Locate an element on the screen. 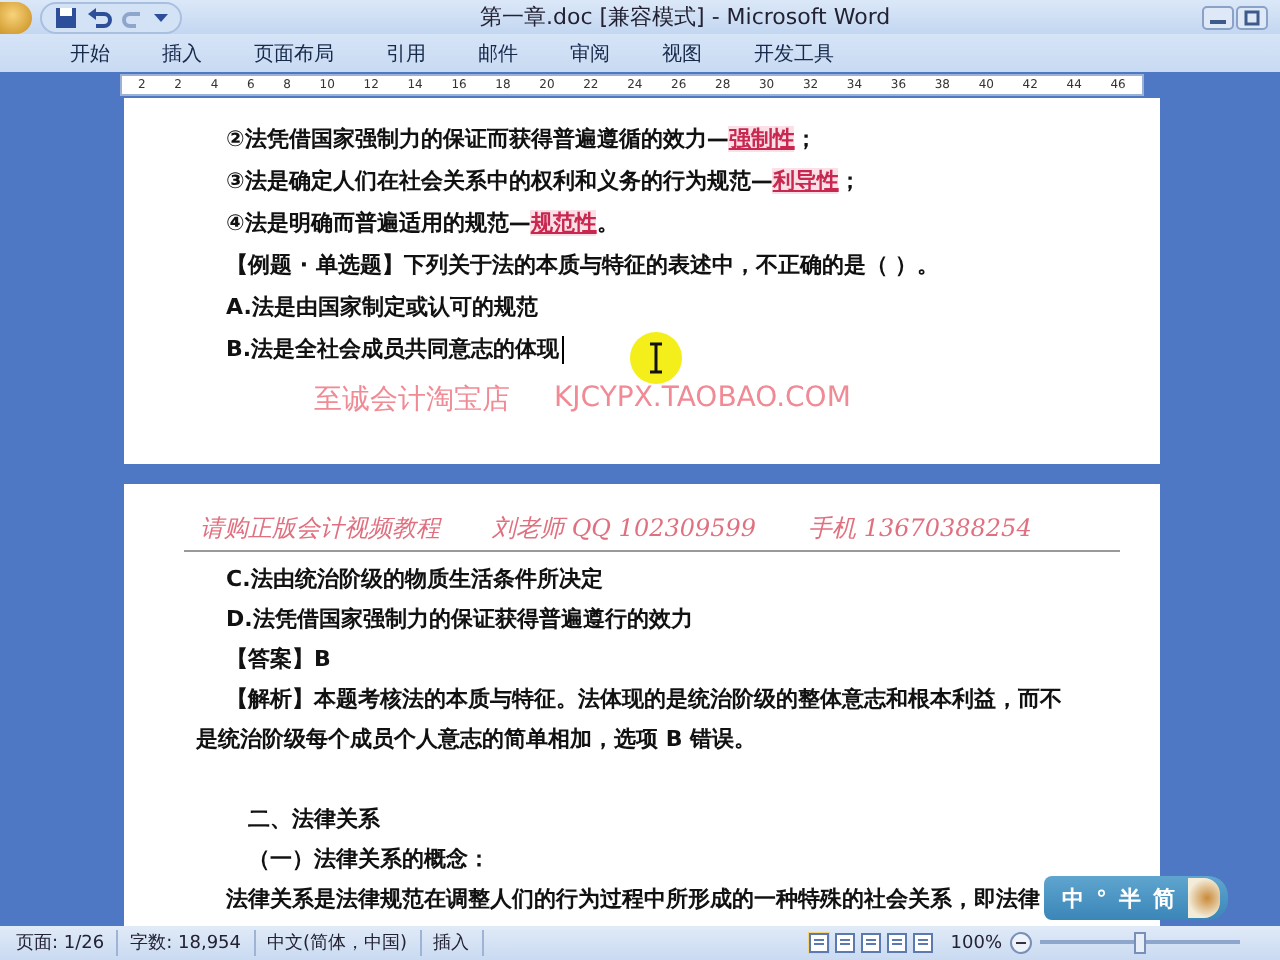 This screenshot has width=1280, height=960. footer-text: 至诚会计淘宝店 is located at coordinates (412, 400).